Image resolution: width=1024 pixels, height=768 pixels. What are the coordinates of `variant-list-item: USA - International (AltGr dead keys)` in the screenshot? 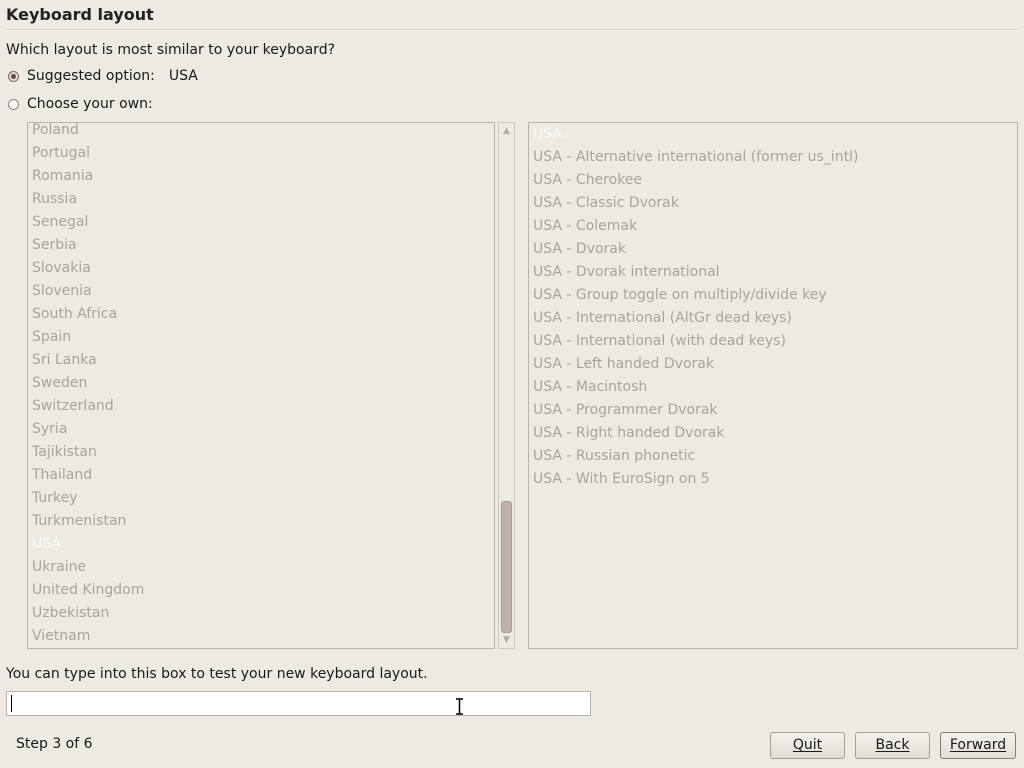 It's located at (773, 318).